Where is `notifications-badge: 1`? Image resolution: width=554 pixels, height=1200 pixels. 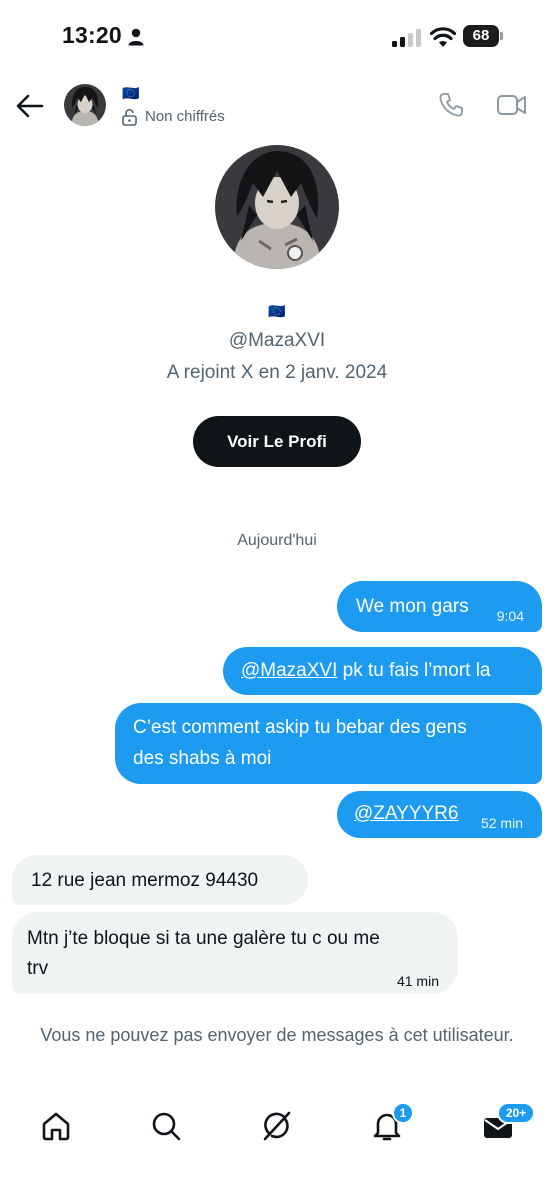
notifications-badge: 1 is located at coordinates (403, 1113).